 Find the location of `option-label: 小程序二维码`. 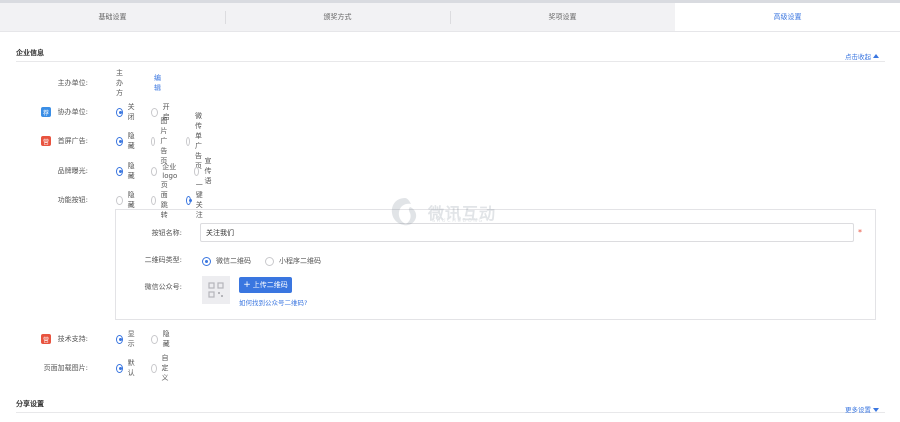

option-label: 小程序二维码 is located at coordinates (300, 261).